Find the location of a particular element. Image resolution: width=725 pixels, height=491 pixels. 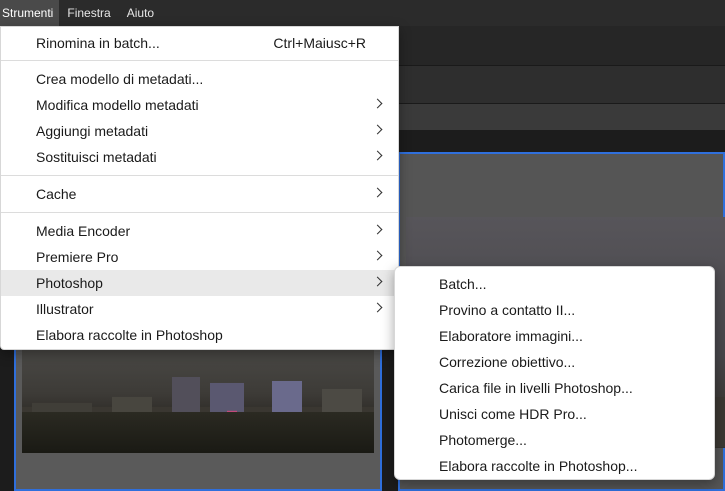

menu-item-label: Sostituisci metadati is located at coordinates (96, 157).